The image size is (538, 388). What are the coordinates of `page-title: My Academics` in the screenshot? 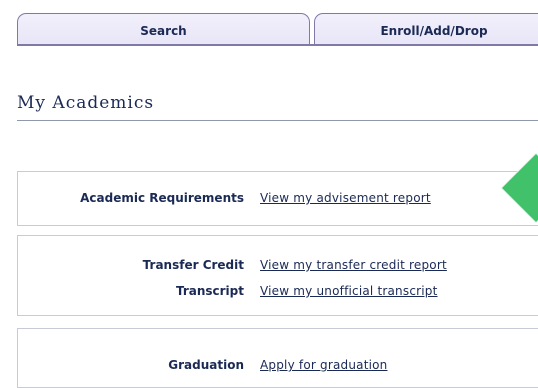 It's located at (86, 103).